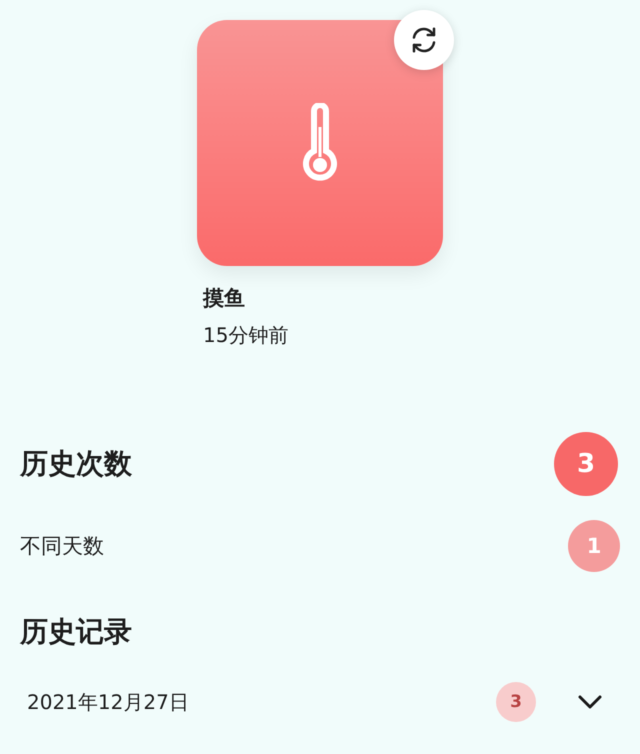 This screenshot has height=754, width=640. I want to click on chevron-icon, so click(590, 702).